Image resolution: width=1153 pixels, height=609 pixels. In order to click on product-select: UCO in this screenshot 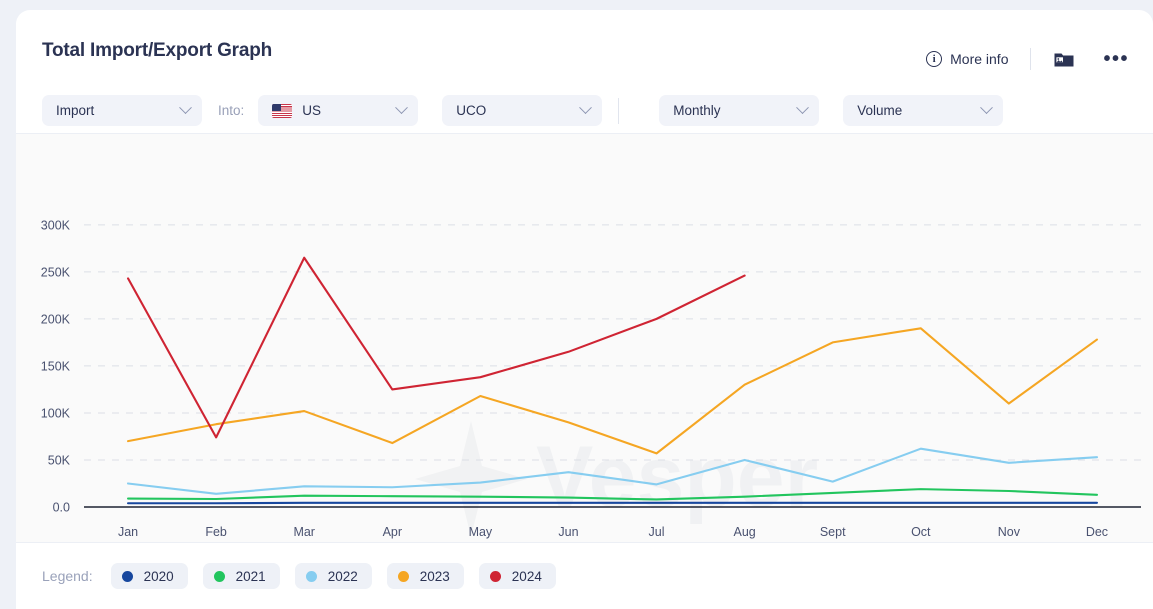, I will do `click(522, 110)`.